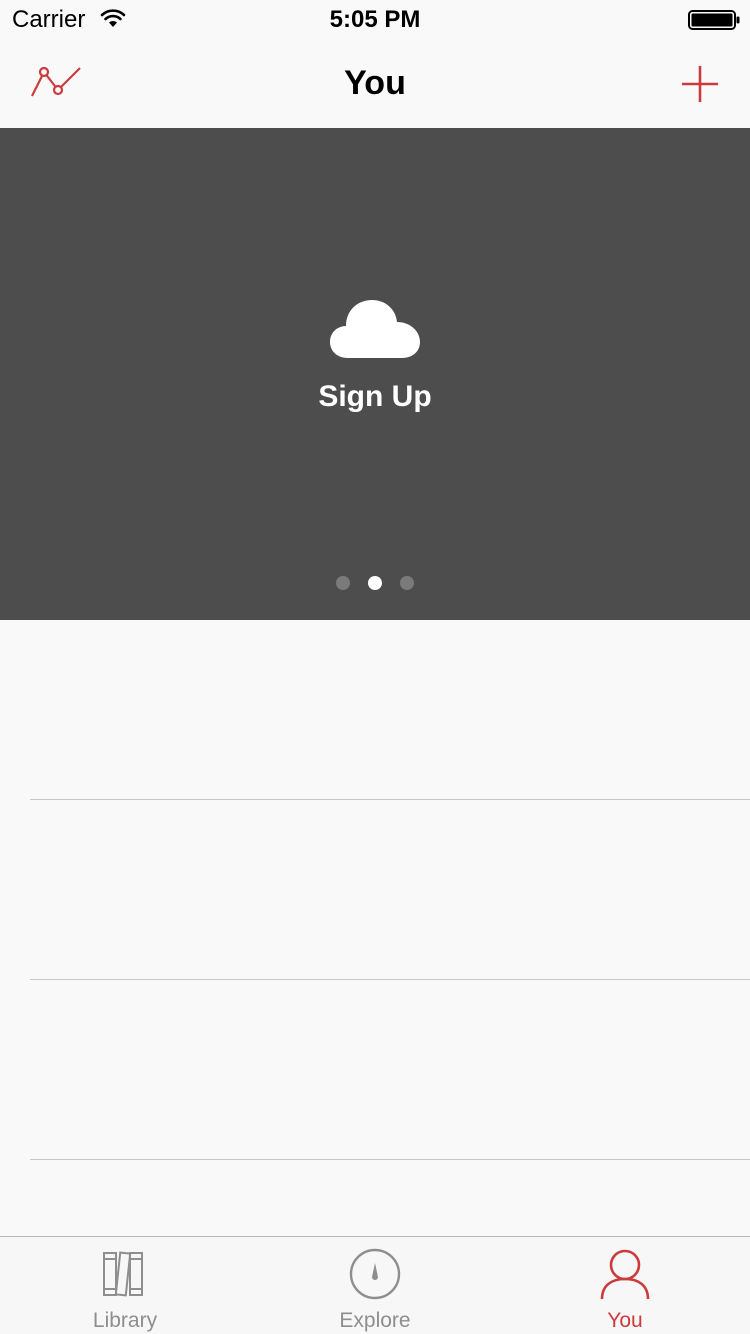 This screenshot has height=1334, width=750. I want to click on compass-icon, so click(375, 1274).